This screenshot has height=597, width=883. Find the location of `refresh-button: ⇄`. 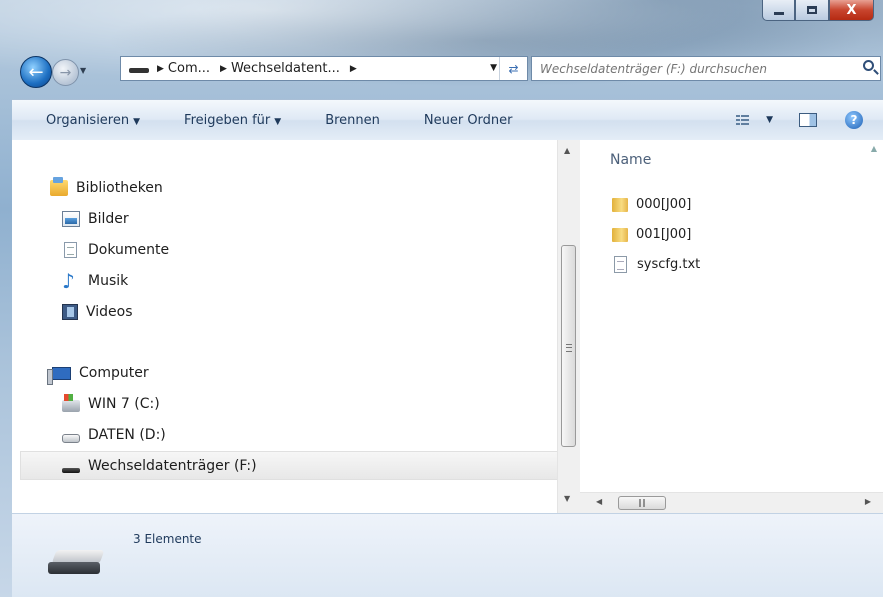

refresh-button: ⇄ is located at coordinates (513, 68).